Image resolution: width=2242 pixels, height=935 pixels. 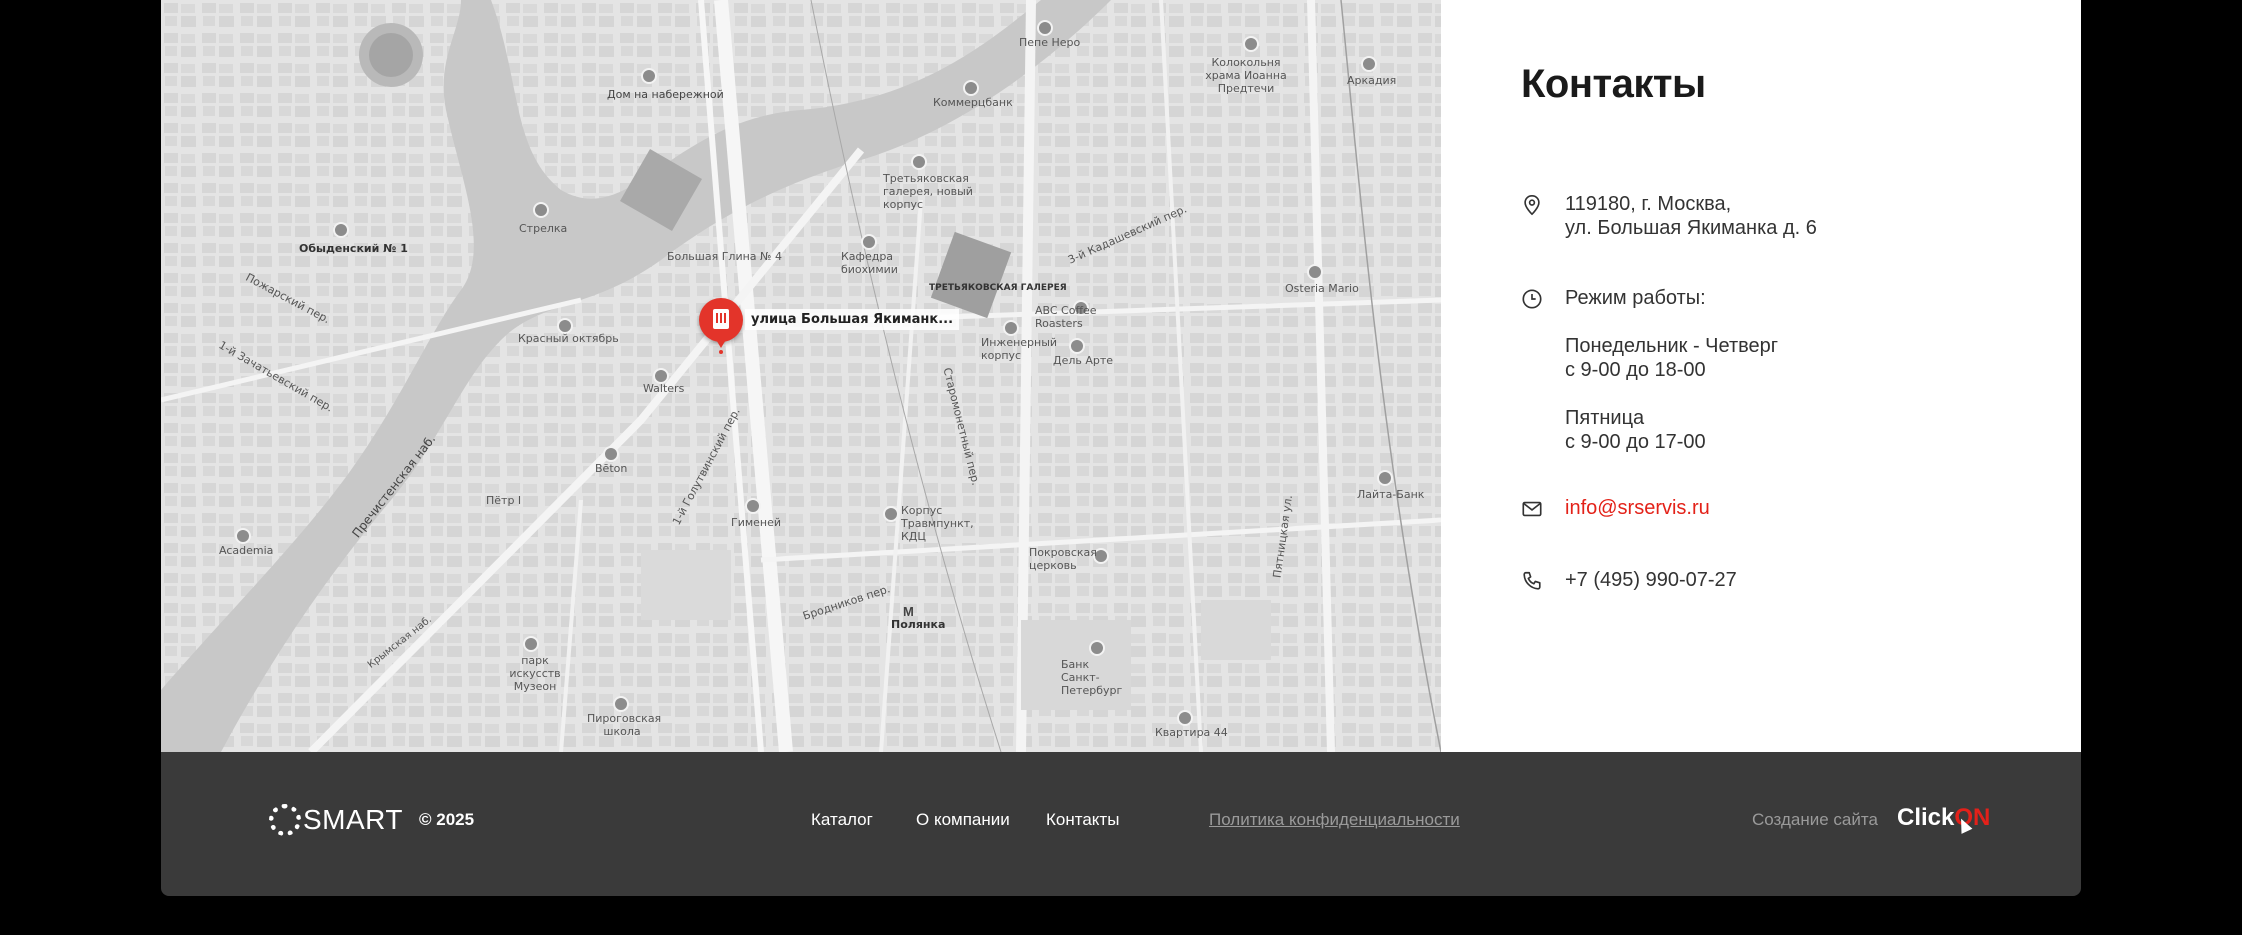 What do you see at coordinates (937, 523) in the screenshot?
I see `map-label: Корпус Травмпункт, КДЦ` at bounding box center [937, 523].